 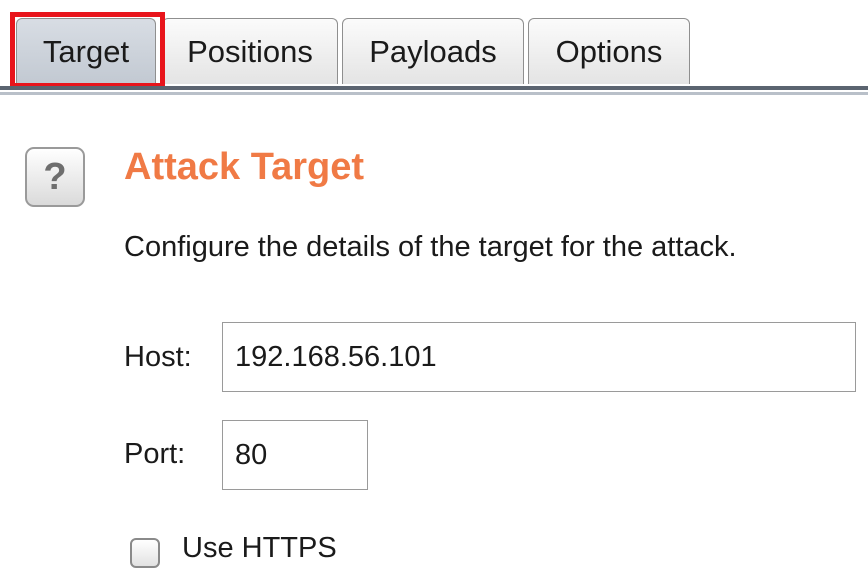 What do you see at coordinates (433, 51) in the screenshot?
I see `tab-payloads: Payloads` at bounding box center [433, 51].